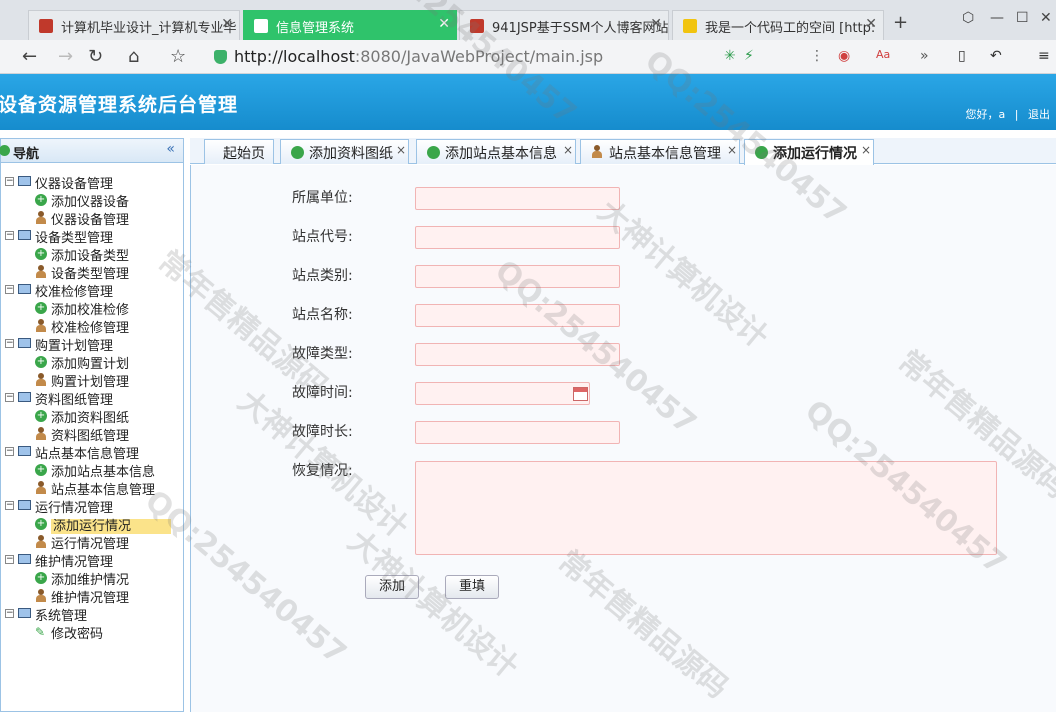  What do you see at coordinates (92, 524) in the screenshot?
I see `sidebar-item: + 添加运行情况` at bounding box center [92, 524].